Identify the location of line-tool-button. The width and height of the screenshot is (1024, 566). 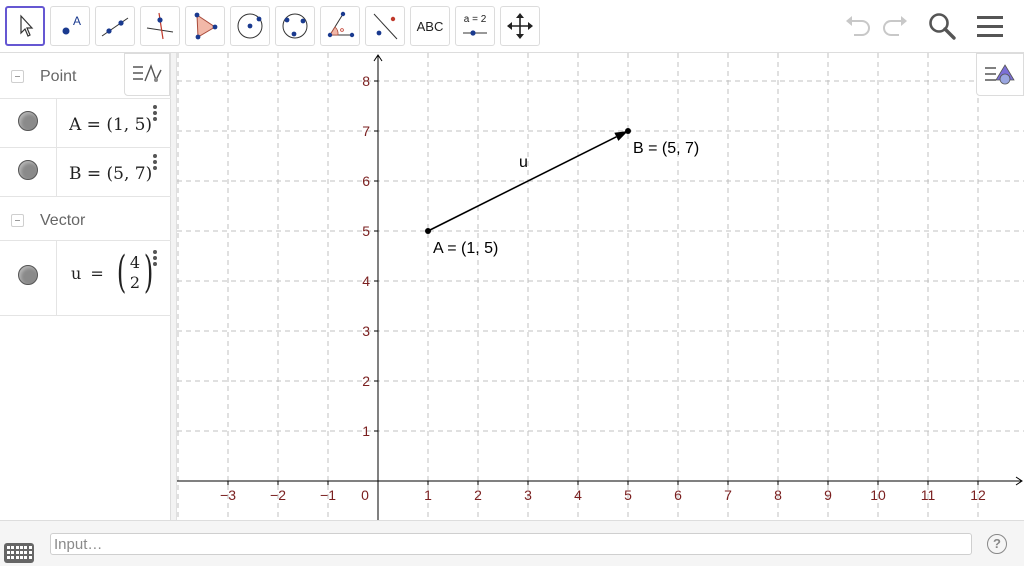
(115, 26).